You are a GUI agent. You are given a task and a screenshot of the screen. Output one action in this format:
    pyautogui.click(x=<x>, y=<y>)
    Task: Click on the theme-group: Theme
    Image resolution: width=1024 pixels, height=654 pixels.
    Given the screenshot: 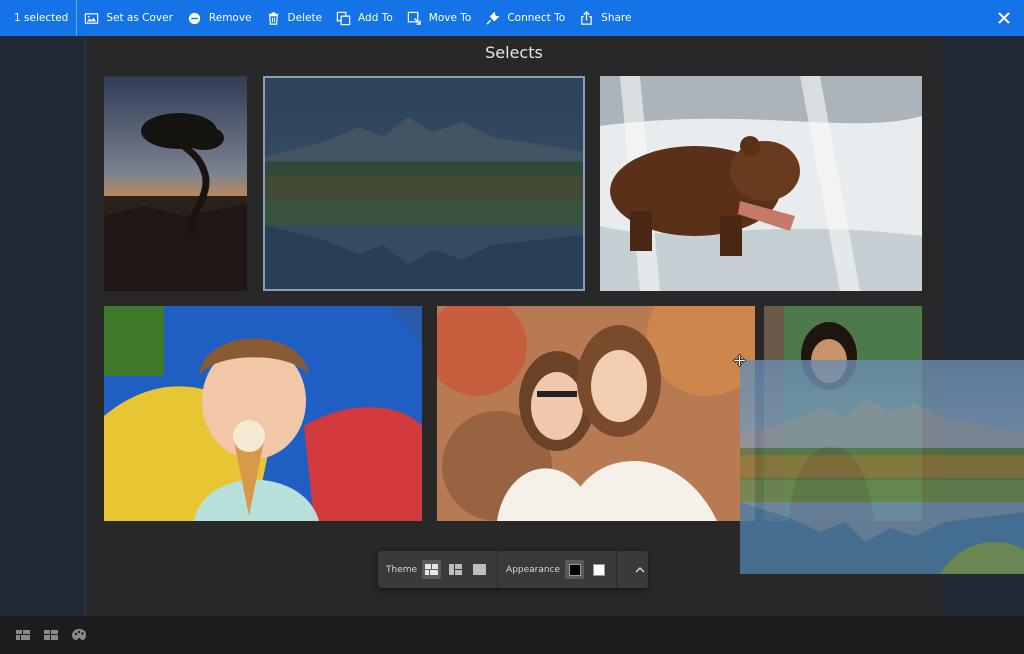 What is the action you would take?
    pyautogui.click(x=438, y=569)
    